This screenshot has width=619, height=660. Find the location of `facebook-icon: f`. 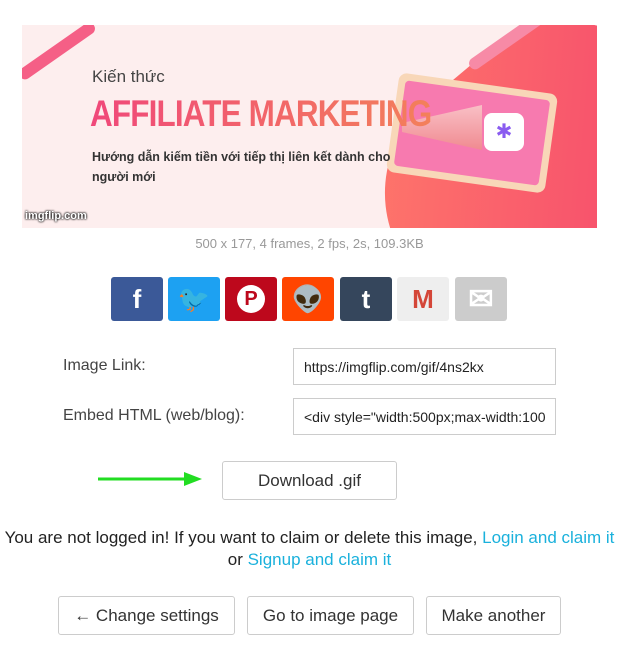

facebook-icon: f is located at coordinates (137, 298).